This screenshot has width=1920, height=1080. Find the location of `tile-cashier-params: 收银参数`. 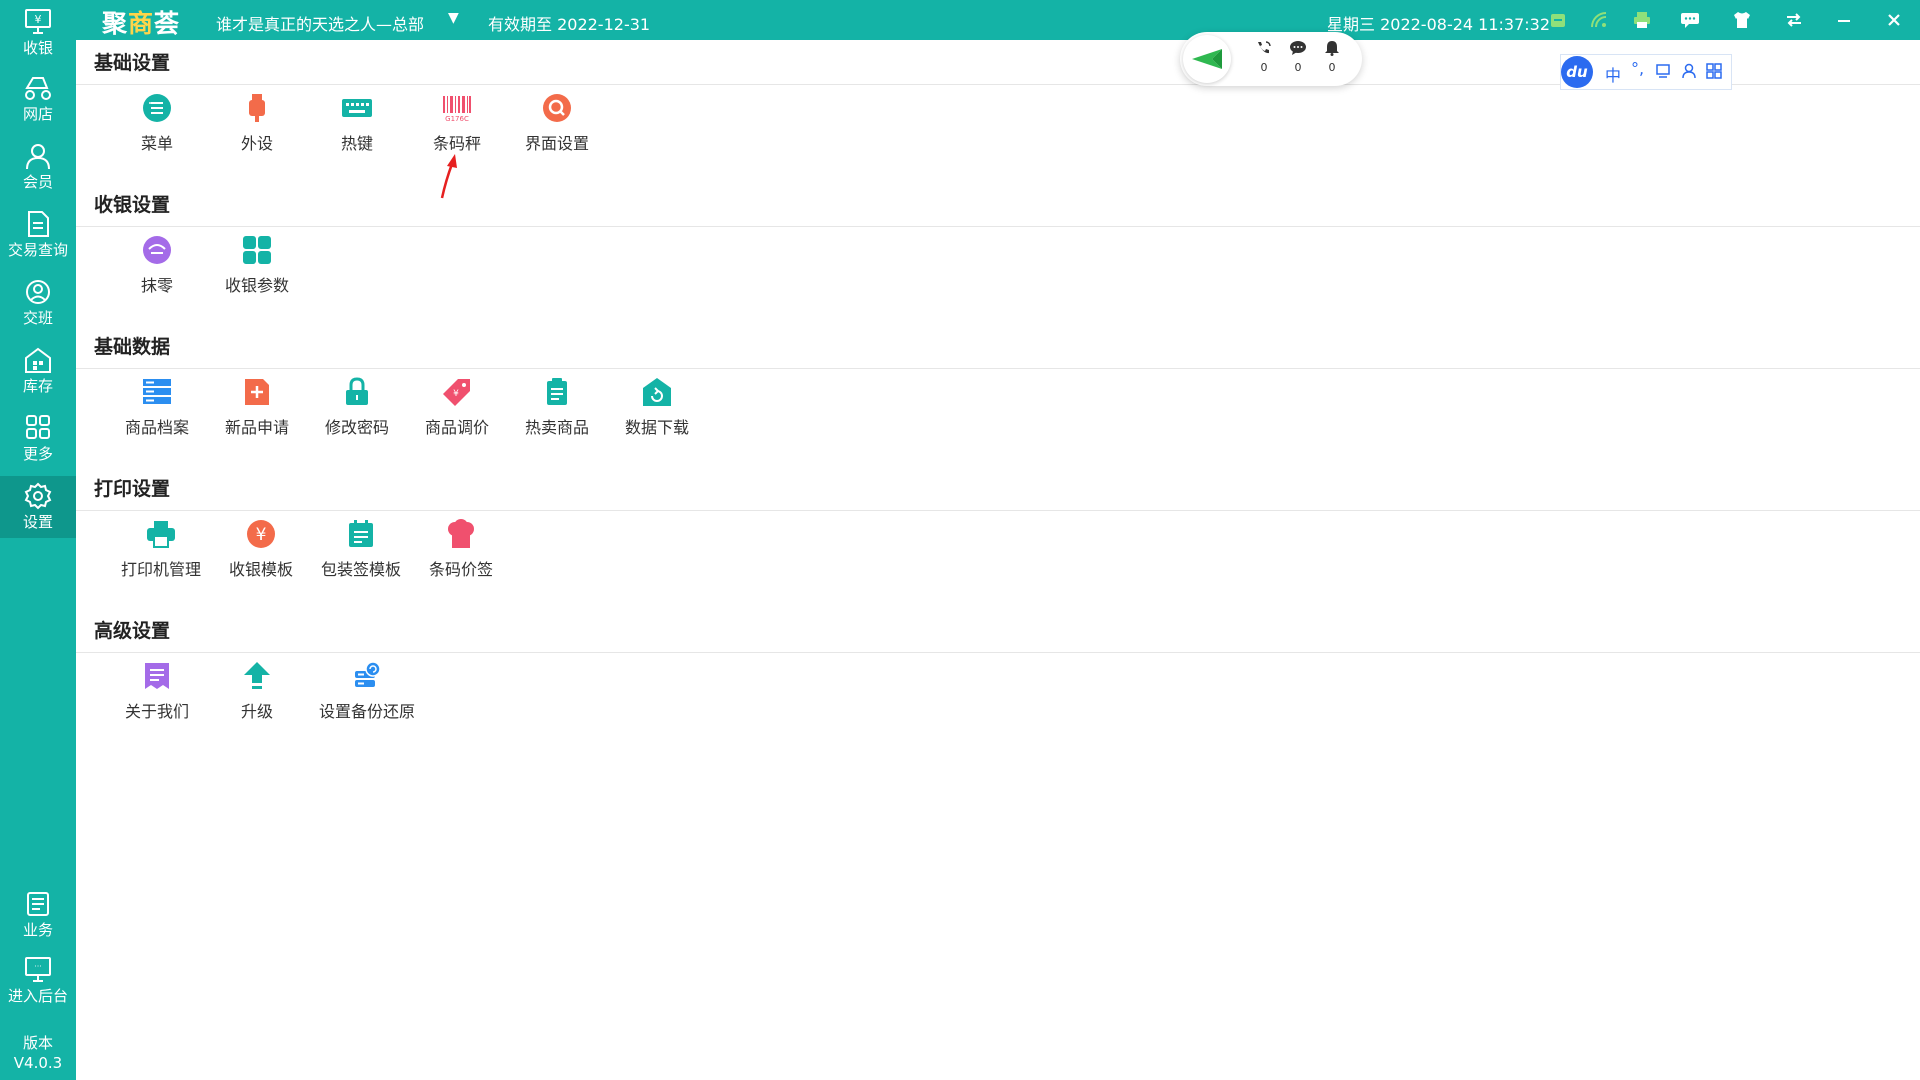

tile-cashier-params: 收银参数 is located at coordinates (257, 269).